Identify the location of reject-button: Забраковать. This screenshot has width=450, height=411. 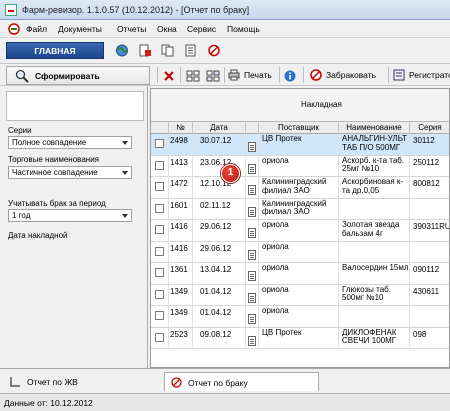
(348, 75).